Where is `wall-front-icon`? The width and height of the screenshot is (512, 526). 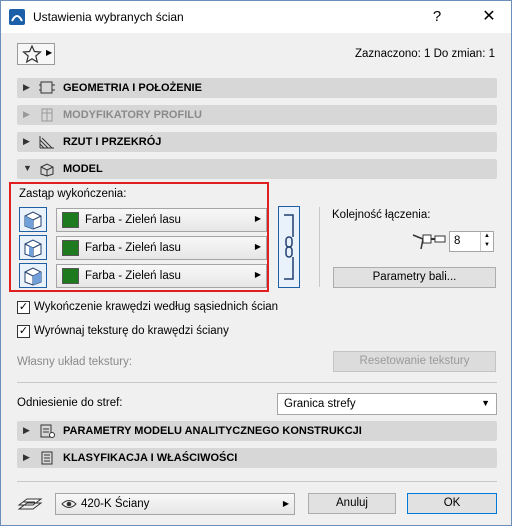 wall-front-icon is located at coordinates (33, 220).